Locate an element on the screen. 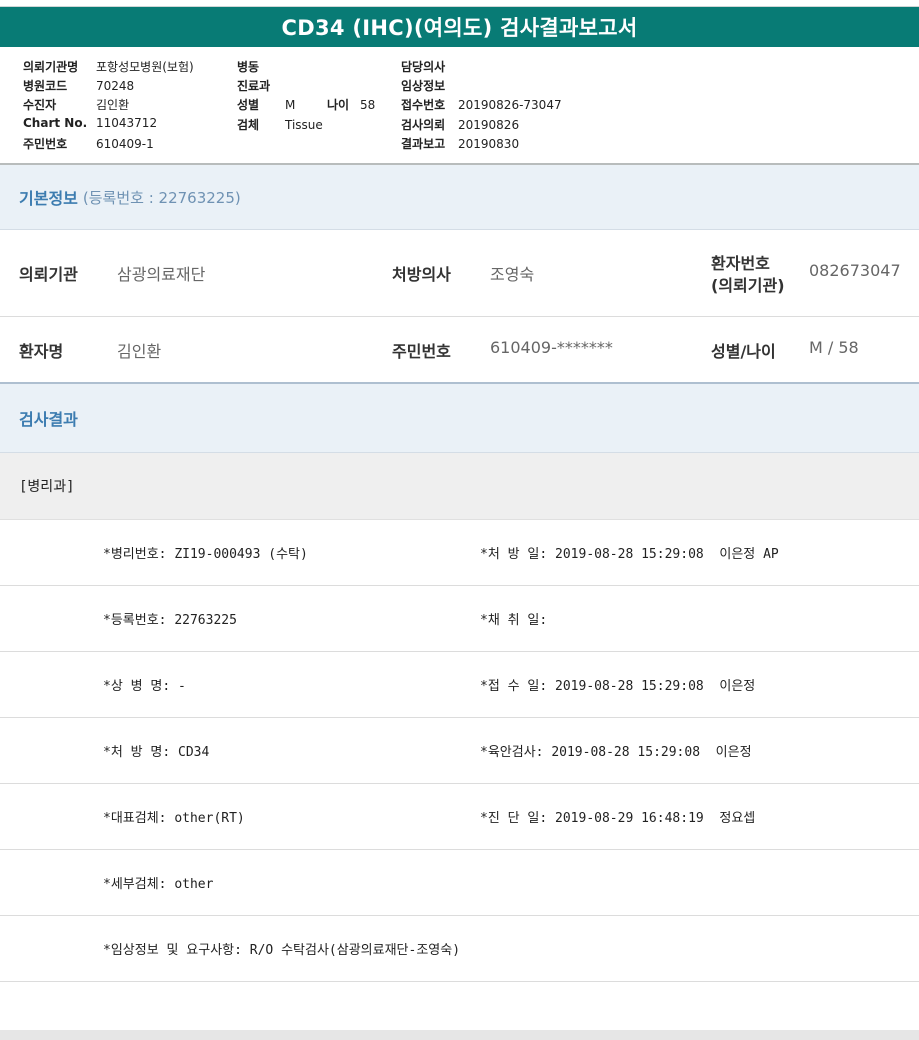 Image resolution: width=919 pixels, height=1040 pixels. result-left: *상 병 명: - is located at coordinates (144, 686).